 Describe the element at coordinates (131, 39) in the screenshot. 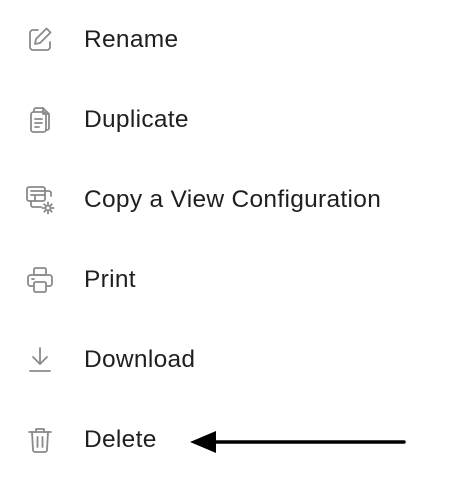

I see `menu-item-label: Rename` at that location.